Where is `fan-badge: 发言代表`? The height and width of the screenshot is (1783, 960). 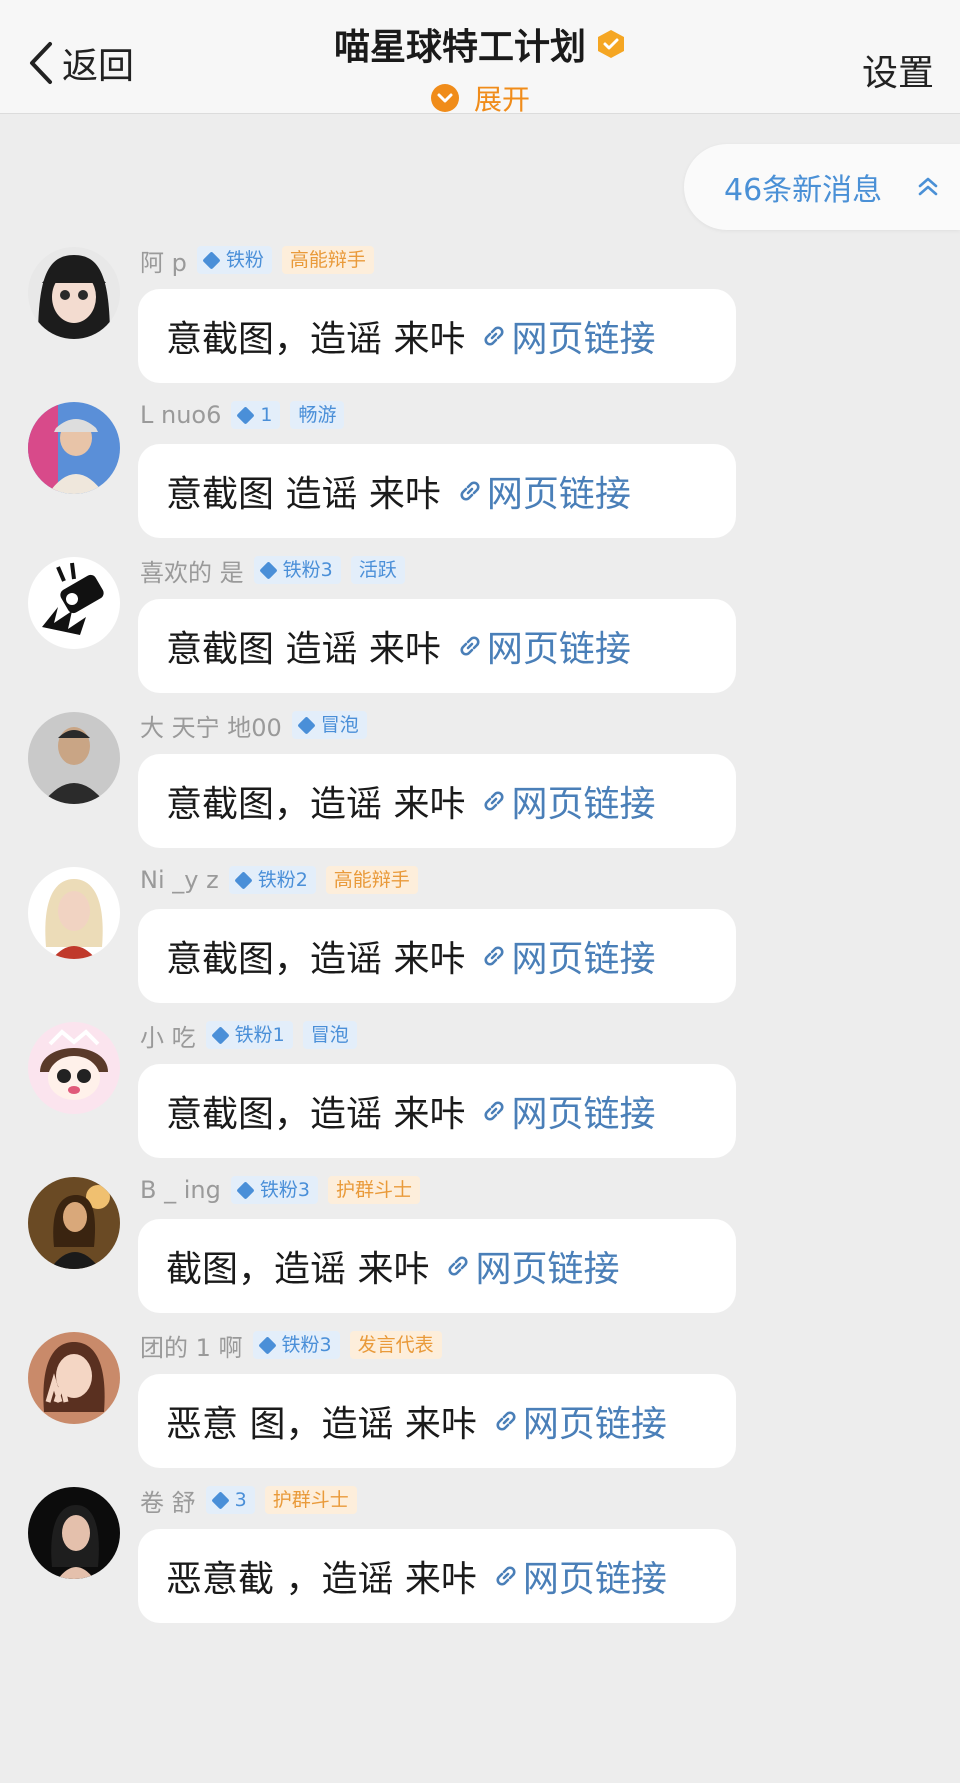
fan-badge: 发言代表 is located at coordinates (395, 1345).